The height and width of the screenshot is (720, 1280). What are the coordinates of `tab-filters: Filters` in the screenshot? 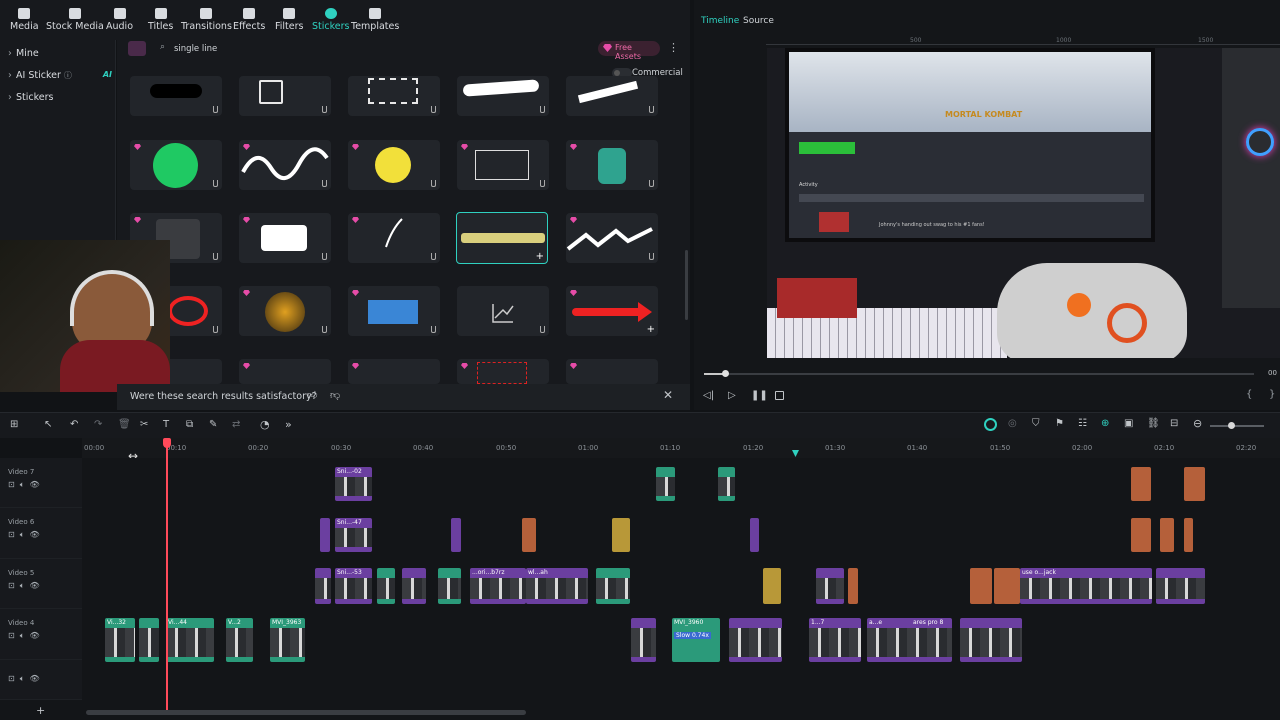 It's located at (289, 20).